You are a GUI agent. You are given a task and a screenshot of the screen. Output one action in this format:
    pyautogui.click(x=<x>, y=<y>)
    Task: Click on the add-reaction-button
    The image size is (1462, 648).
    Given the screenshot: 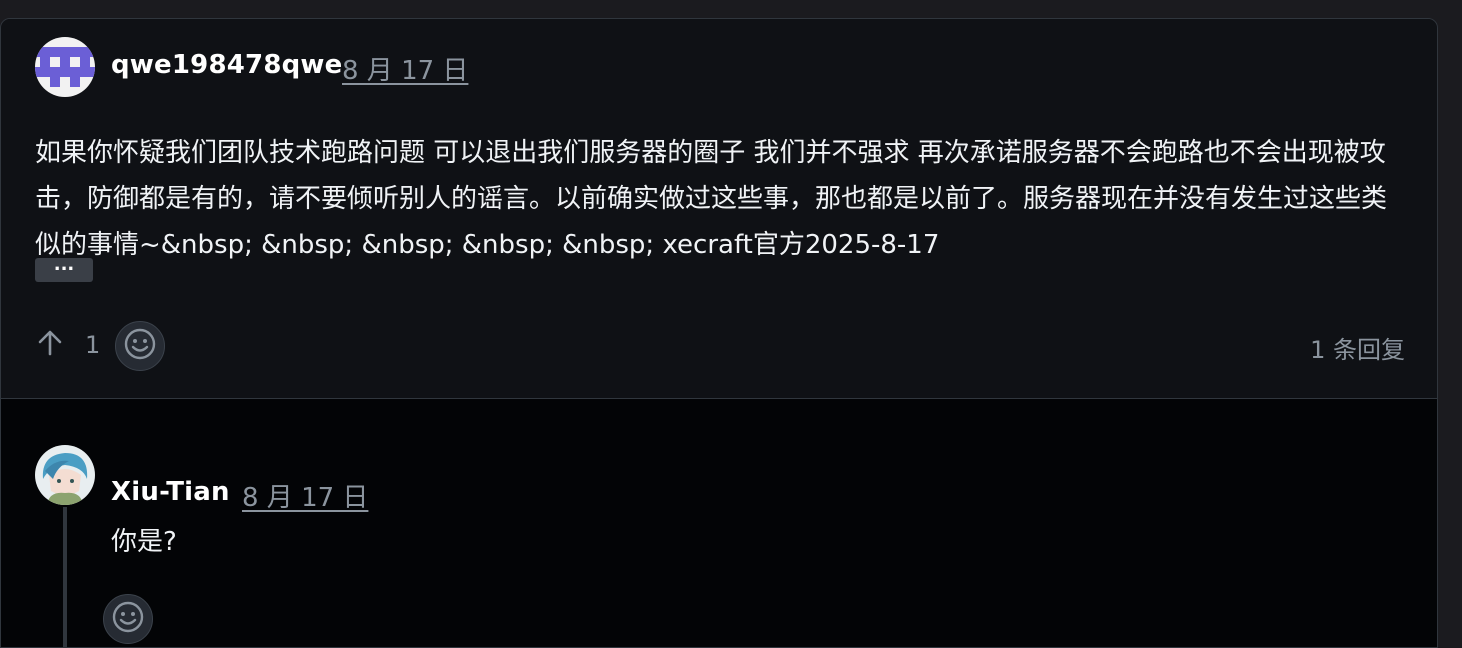 What is the action you would take?
    pyautogui.click(x=140, y=346)
    